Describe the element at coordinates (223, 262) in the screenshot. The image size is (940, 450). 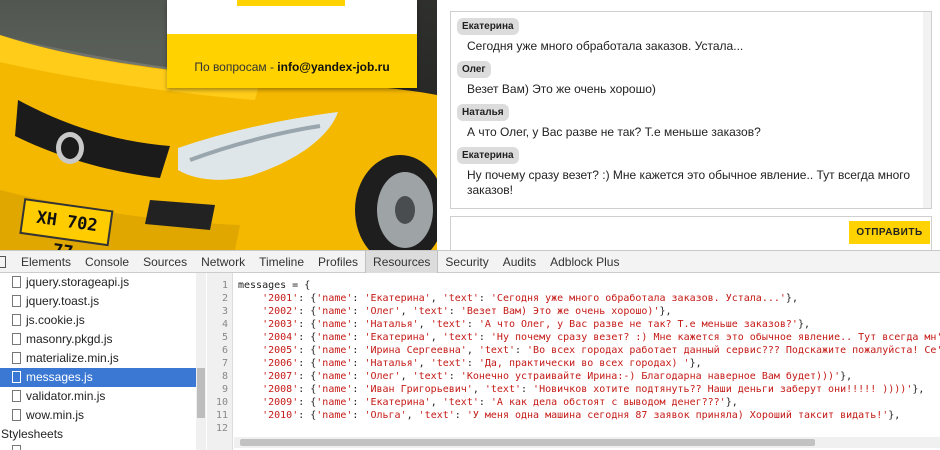
I see `tab-network: Network` at that location.